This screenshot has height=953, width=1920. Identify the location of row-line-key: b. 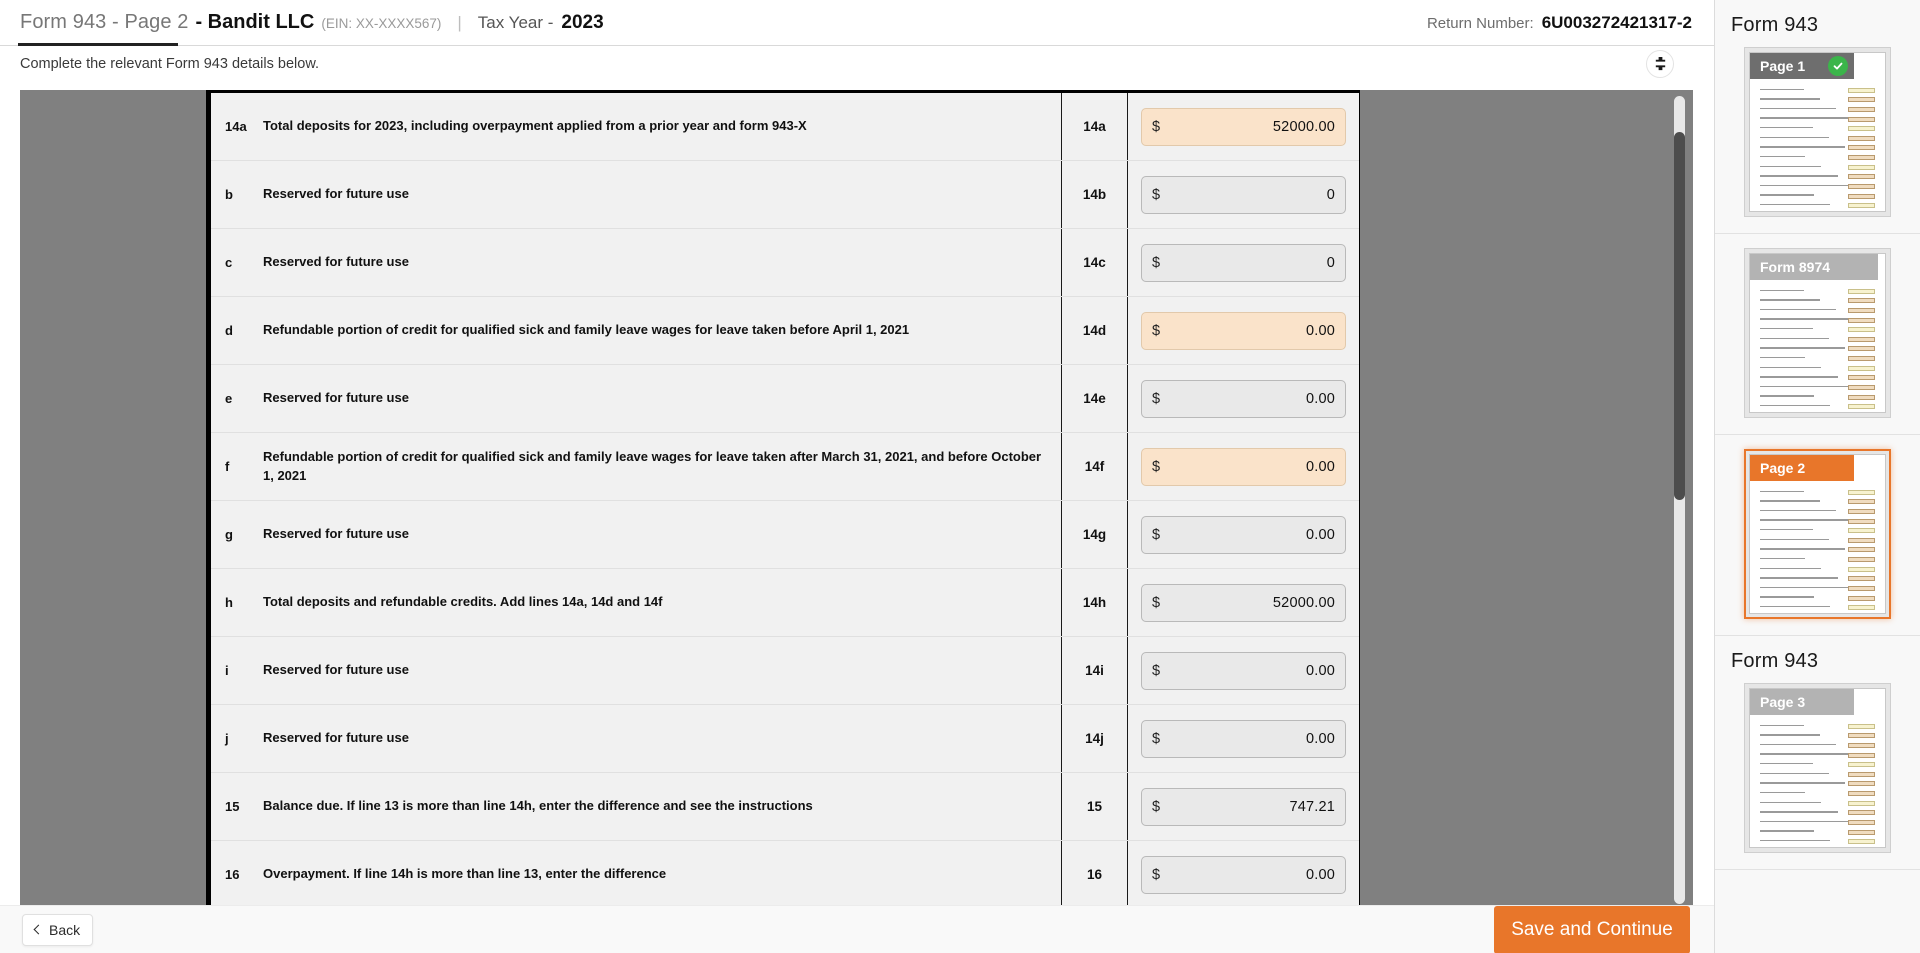
(229, 194).